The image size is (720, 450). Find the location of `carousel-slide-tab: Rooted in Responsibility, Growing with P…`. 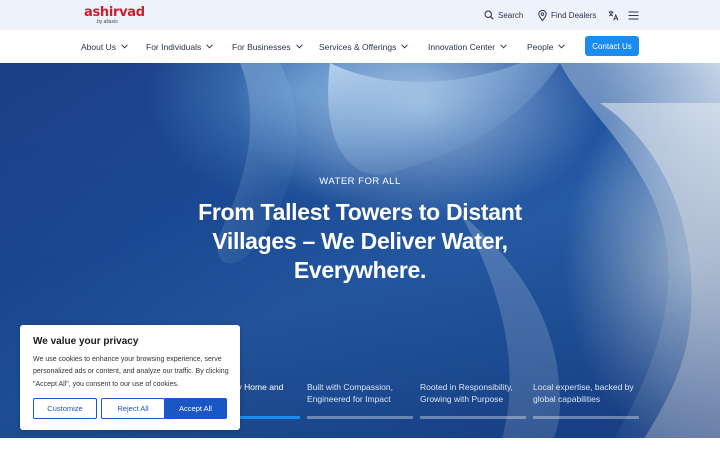

carousel-slide-tab: Rooted in Responsibility, Growing with P… is located at coordinates (473, 400).